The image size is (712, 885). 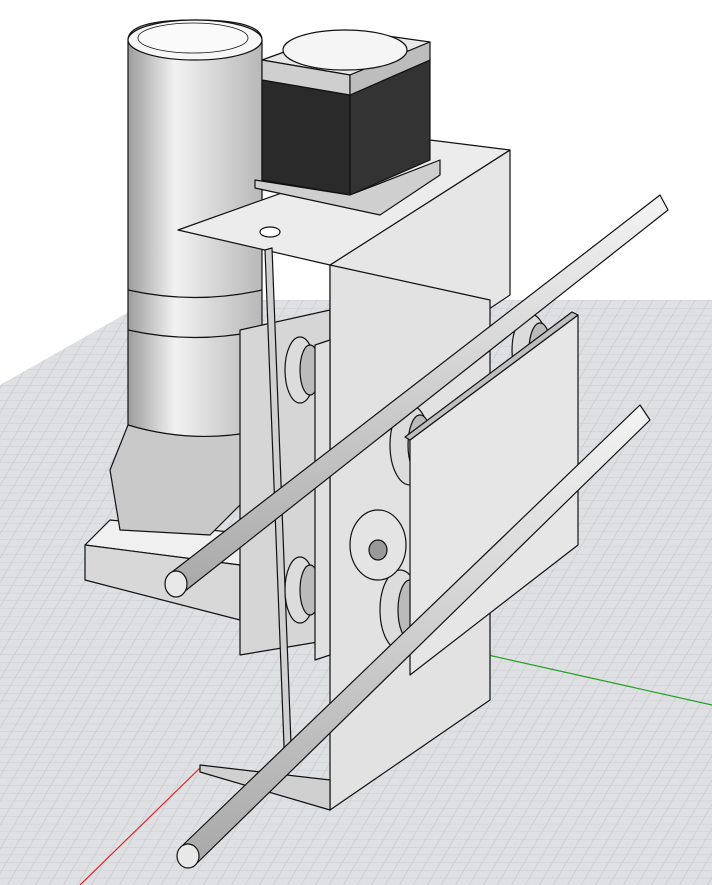 I want to click on mount-hole, so click(x=270, y=232).